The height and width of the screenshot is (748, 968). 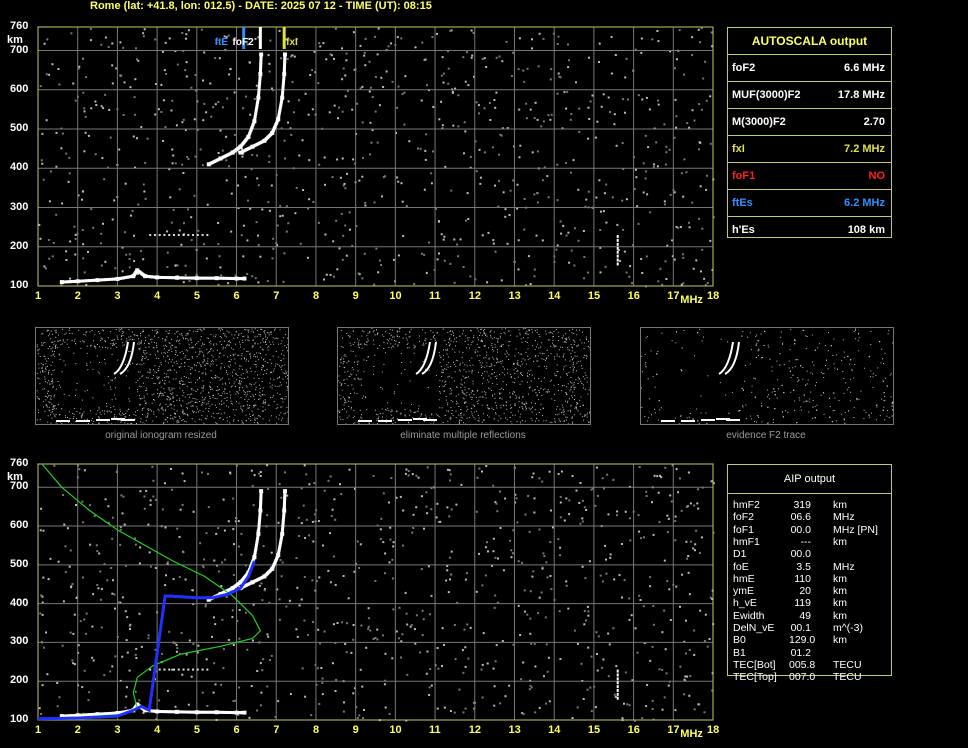 I want to click on marker-line, so click(x=260, y=38).